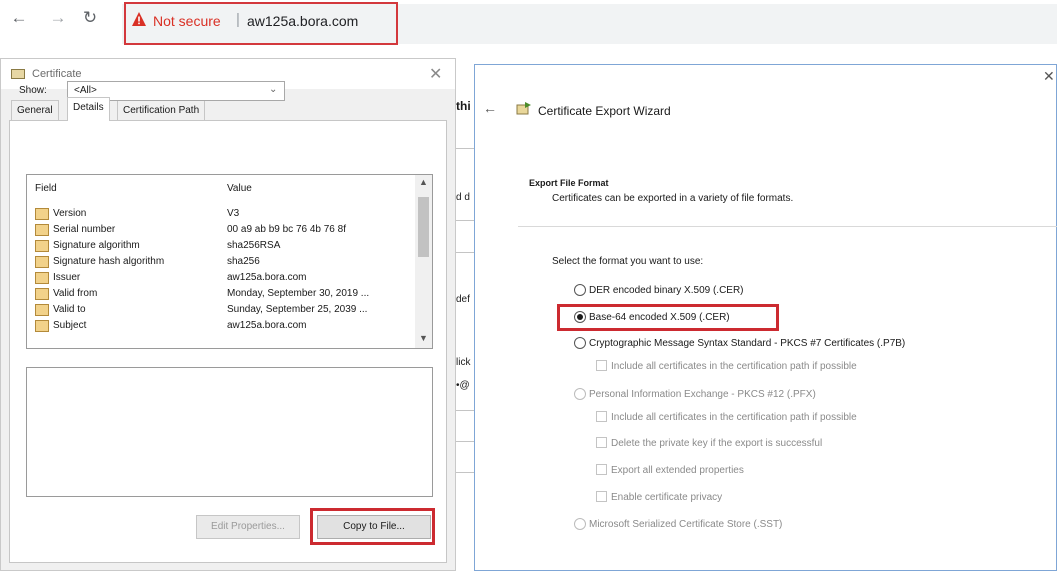 The height and width of the screenshot is (571, 1057). I want to click on field-row-issuer: Issuer aw125a.bora.com, so click(222, 278).